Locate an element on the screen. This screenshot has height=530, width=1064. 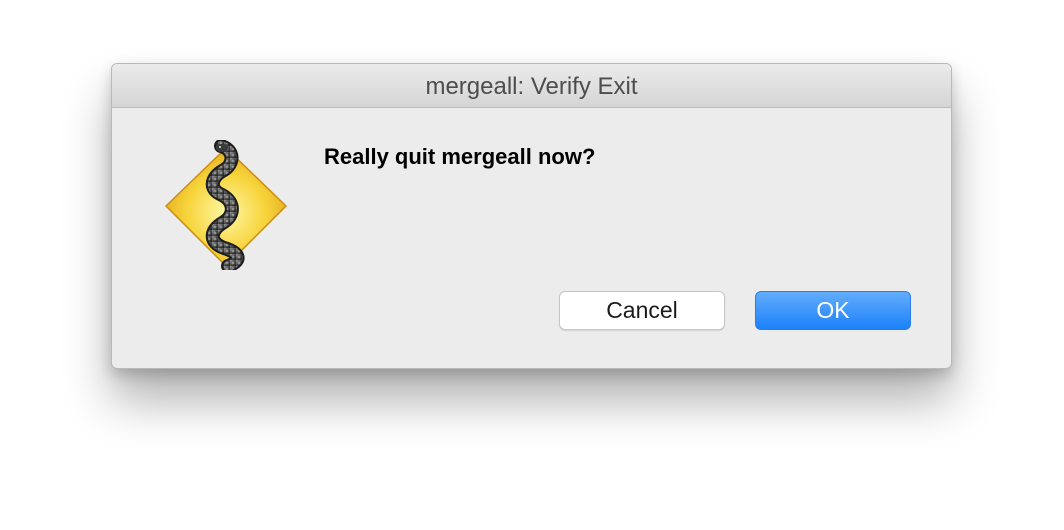
dialog-message: Really quit mergeall now? is located at coordinates (460, 156).